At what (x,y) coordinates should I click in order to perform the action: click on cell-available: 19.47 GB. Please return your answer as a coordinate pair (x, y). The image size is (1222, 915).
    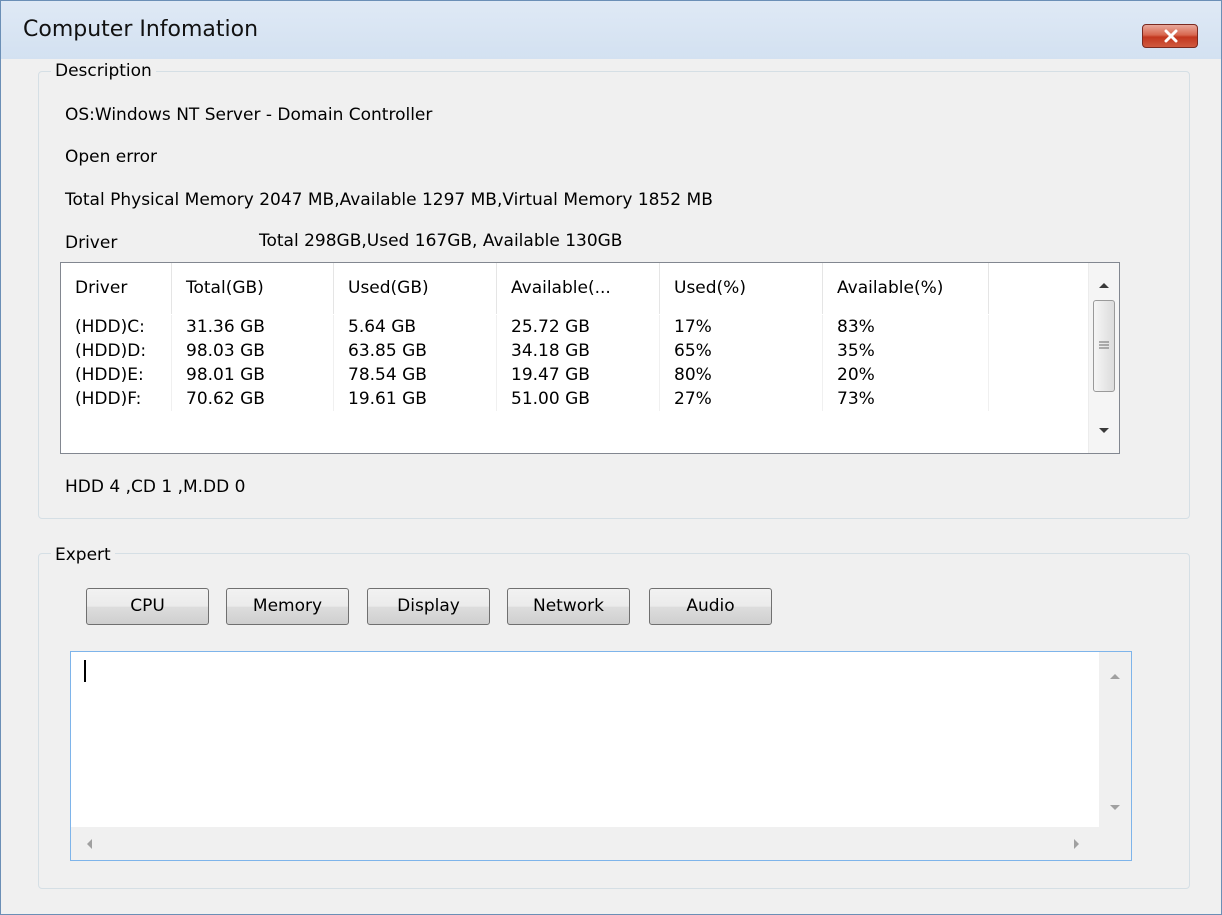
    Looking at the image, I should click on (578, 375).